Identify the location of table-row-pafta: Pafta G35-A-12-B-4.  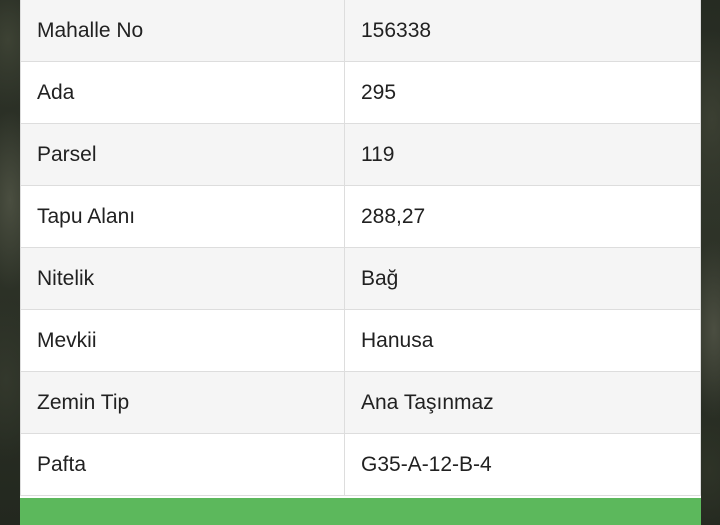
(360, 464).